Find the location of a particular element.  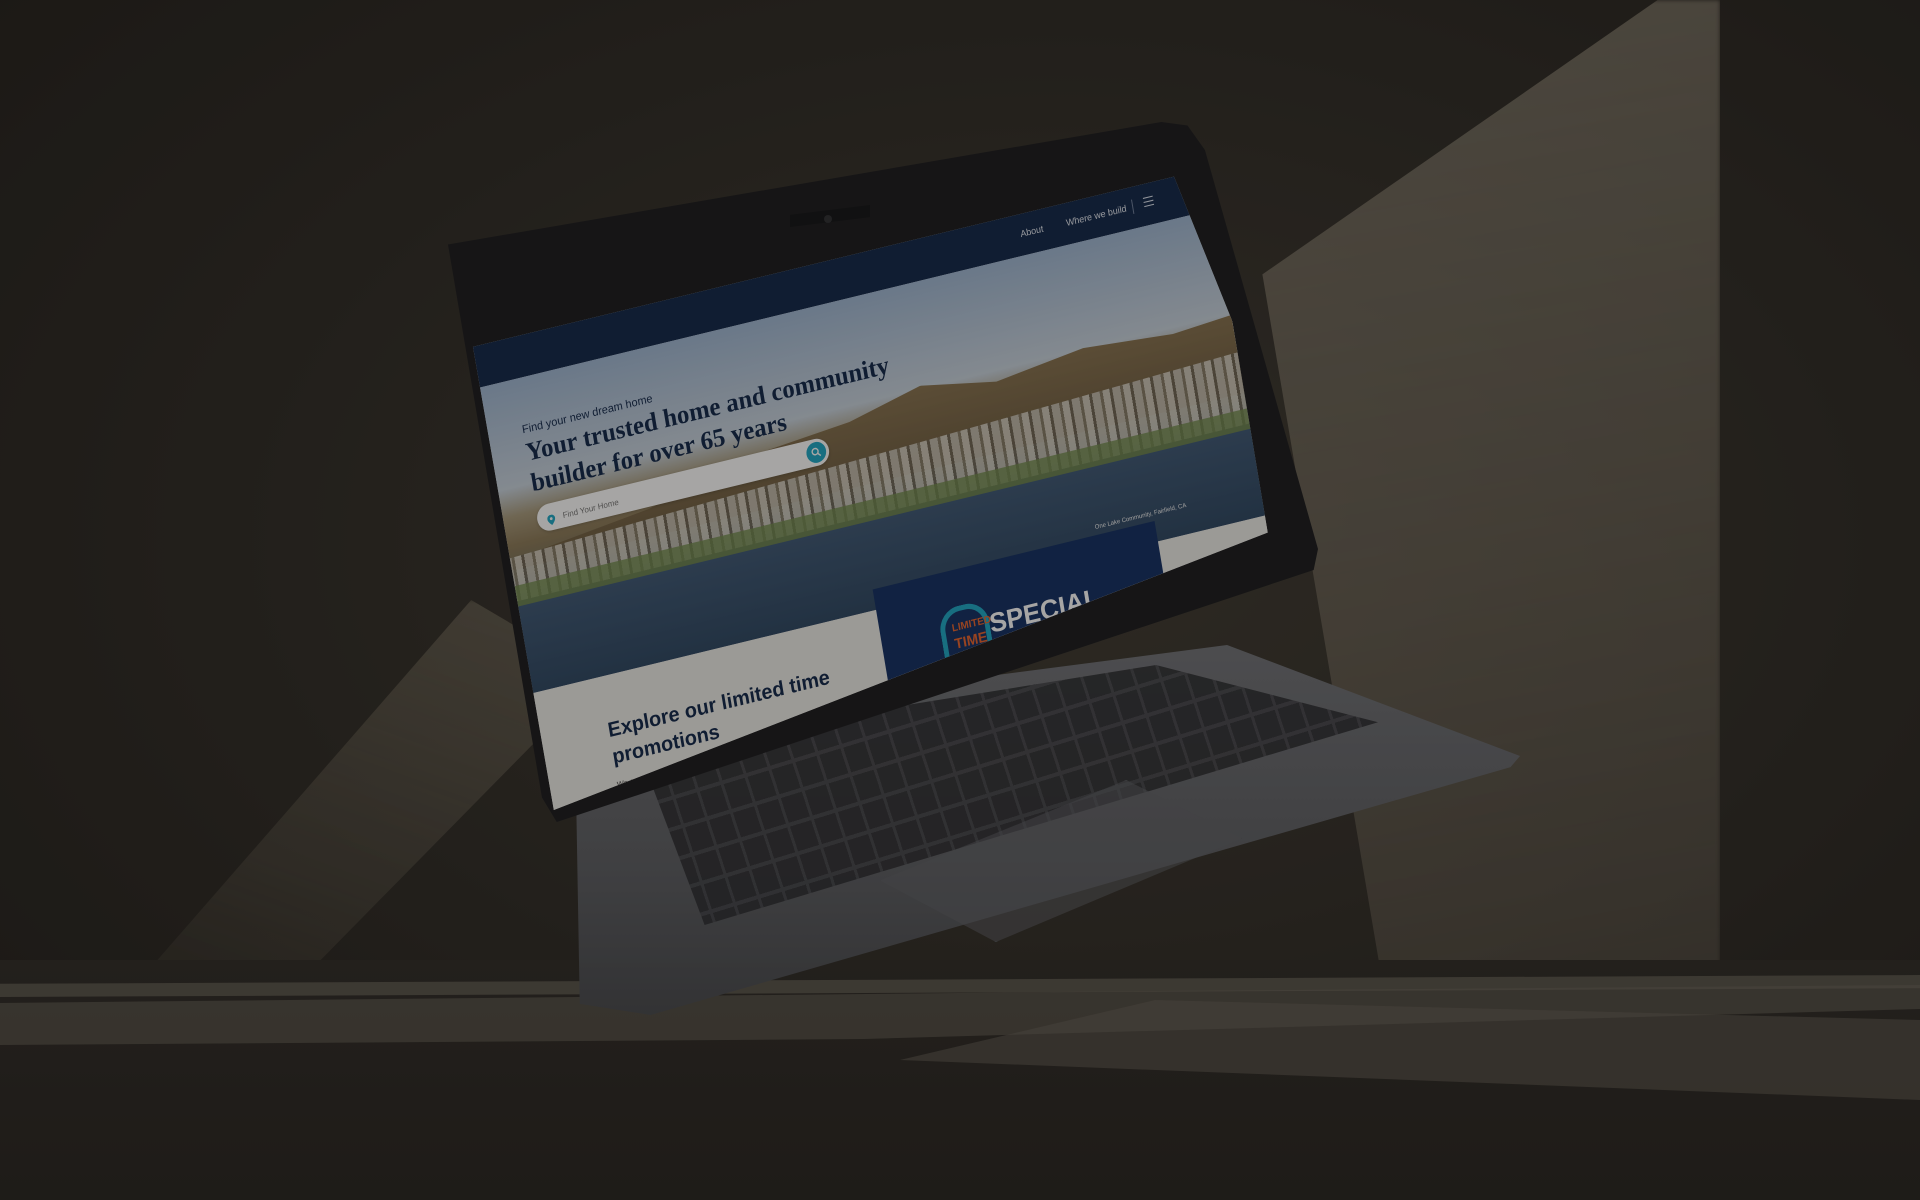

nav-link-about: About is located at coordinates (1032, 231).